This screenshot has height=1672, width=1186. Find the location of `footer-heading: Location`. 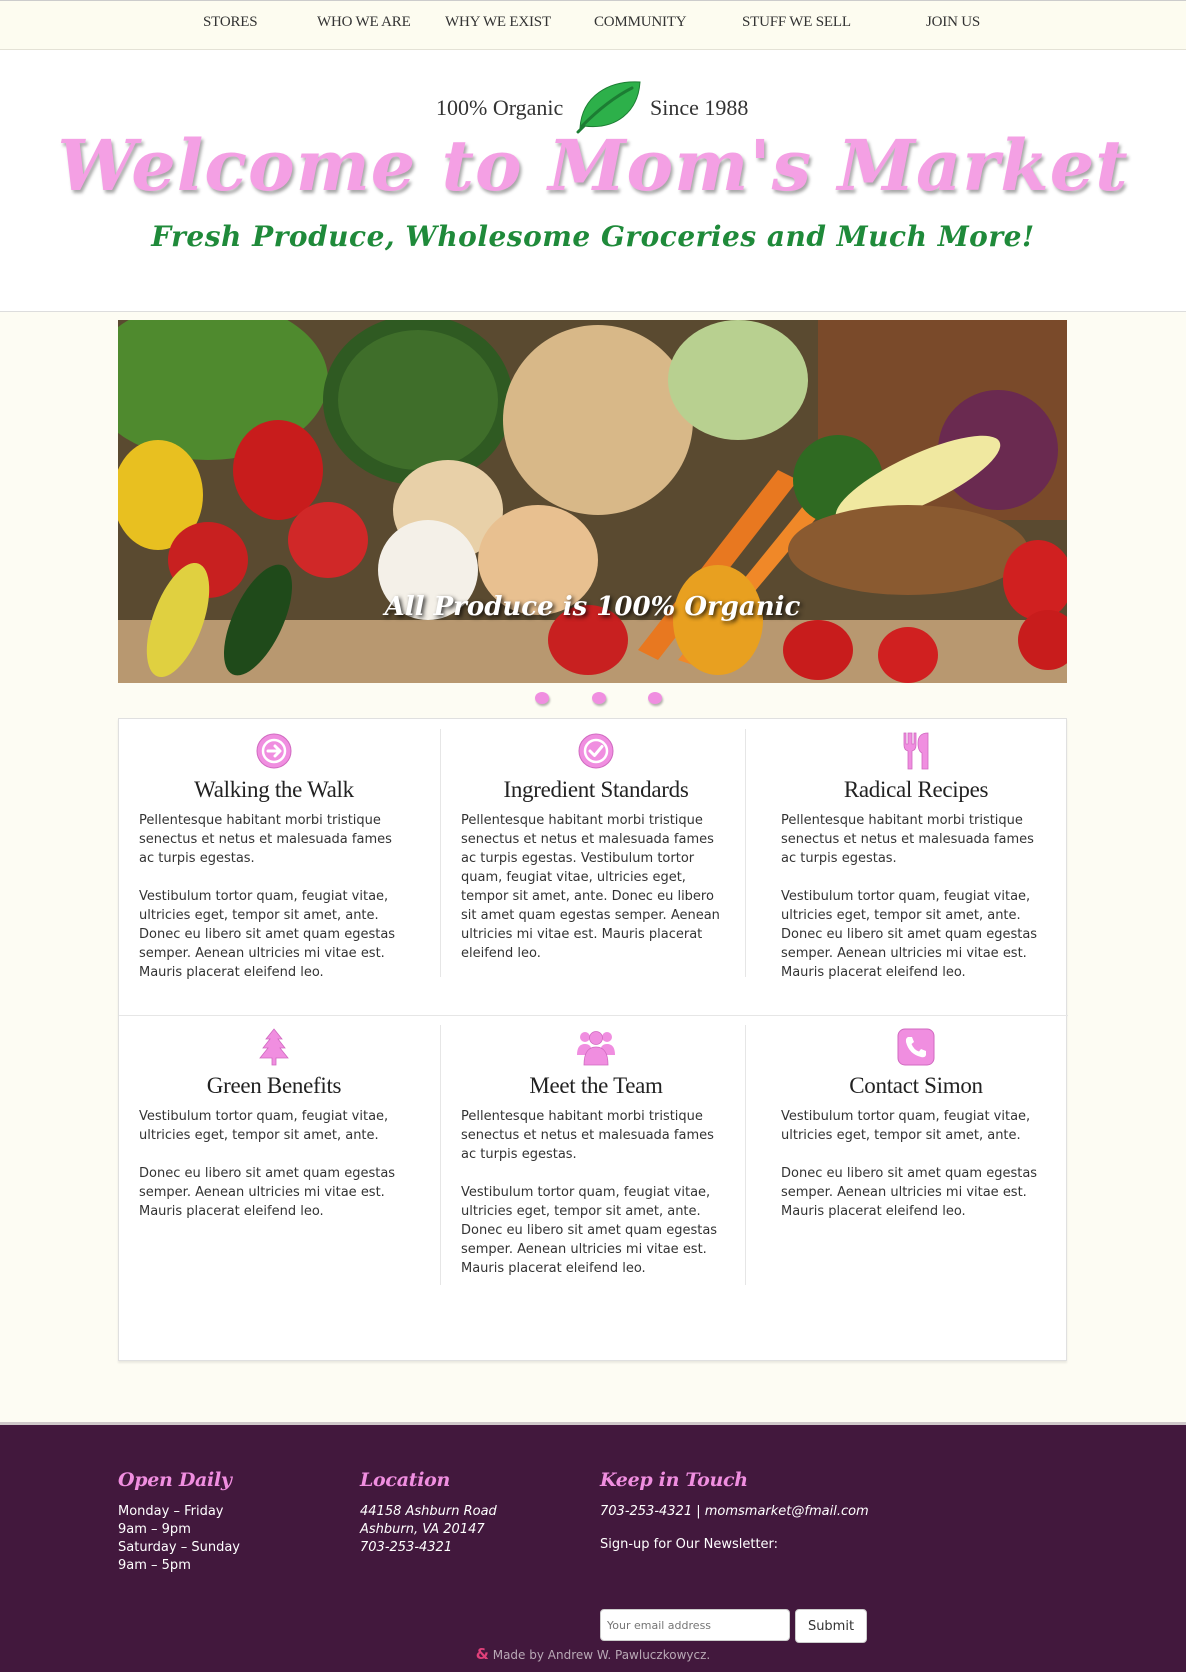

footer-heading: Location is located at coordinates (405, 1480).